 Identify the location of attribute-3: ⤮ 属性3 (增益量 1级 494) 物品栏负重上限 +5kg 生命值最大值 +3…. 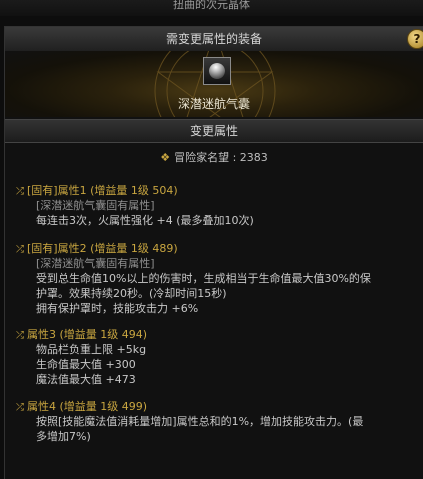
(216, 357).